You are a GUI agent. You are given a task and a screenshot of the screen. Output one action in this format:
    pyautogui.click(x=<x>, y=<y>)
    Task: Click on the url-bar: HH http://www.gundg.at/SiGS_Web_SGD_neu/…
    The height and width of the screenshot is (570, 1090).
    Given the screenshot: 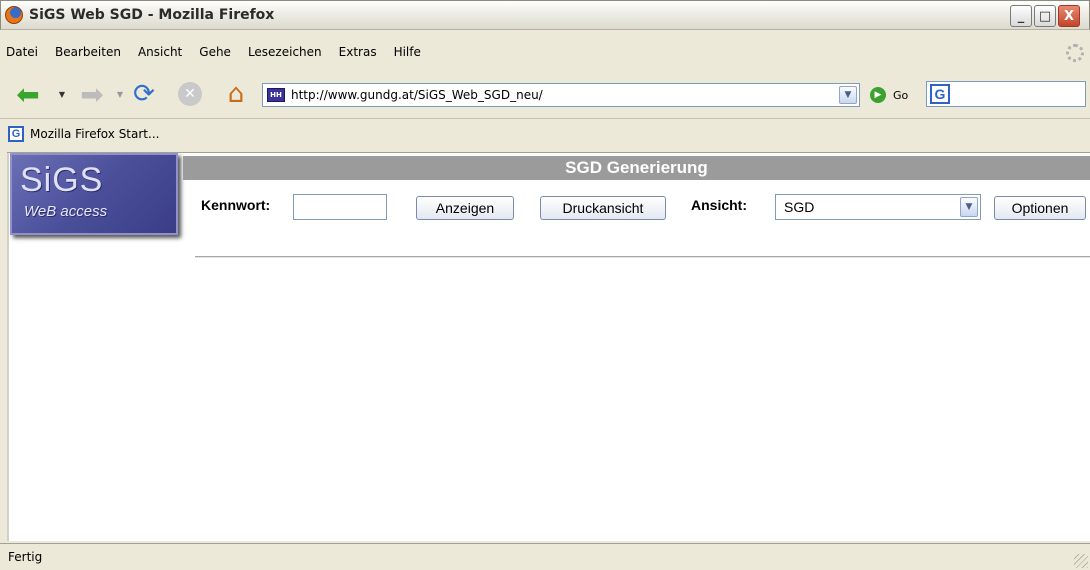 What is the action you would take?
    pyautogui.click(x=561, y=95)
    